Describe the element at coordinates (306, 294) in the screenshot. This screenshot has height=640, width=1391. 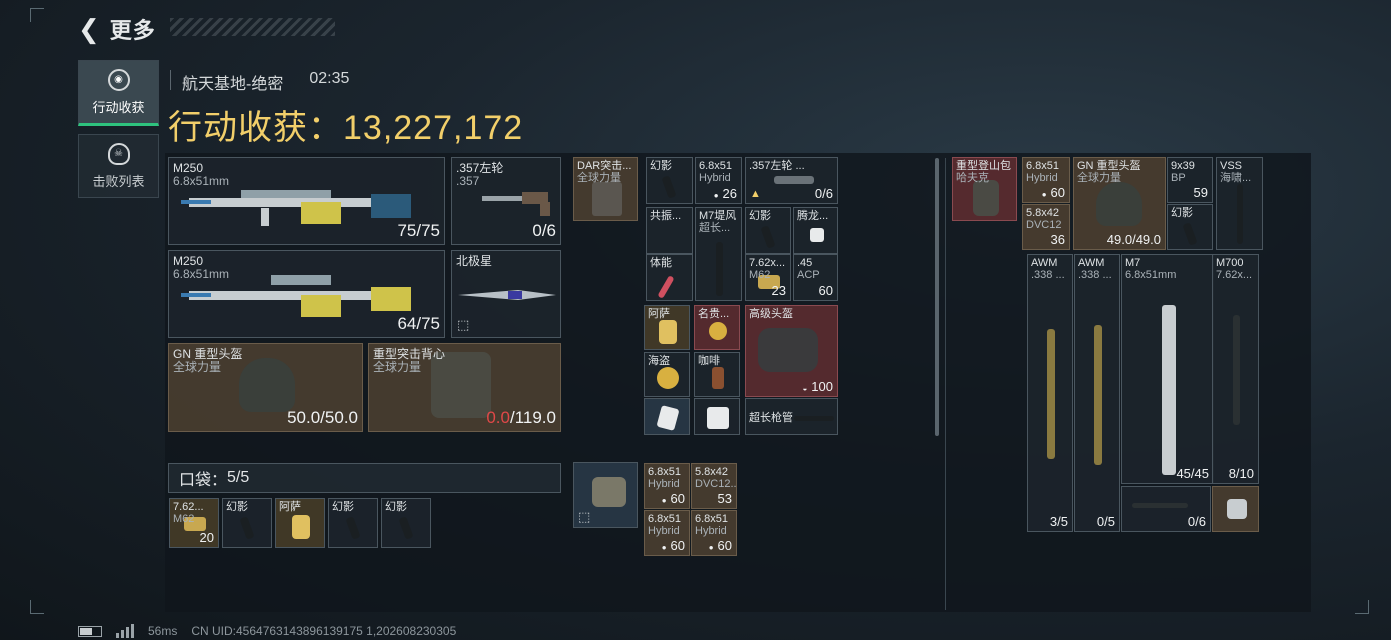
I see `primary-weapon-2: M250 6.8x51mm 64/75` at that location.